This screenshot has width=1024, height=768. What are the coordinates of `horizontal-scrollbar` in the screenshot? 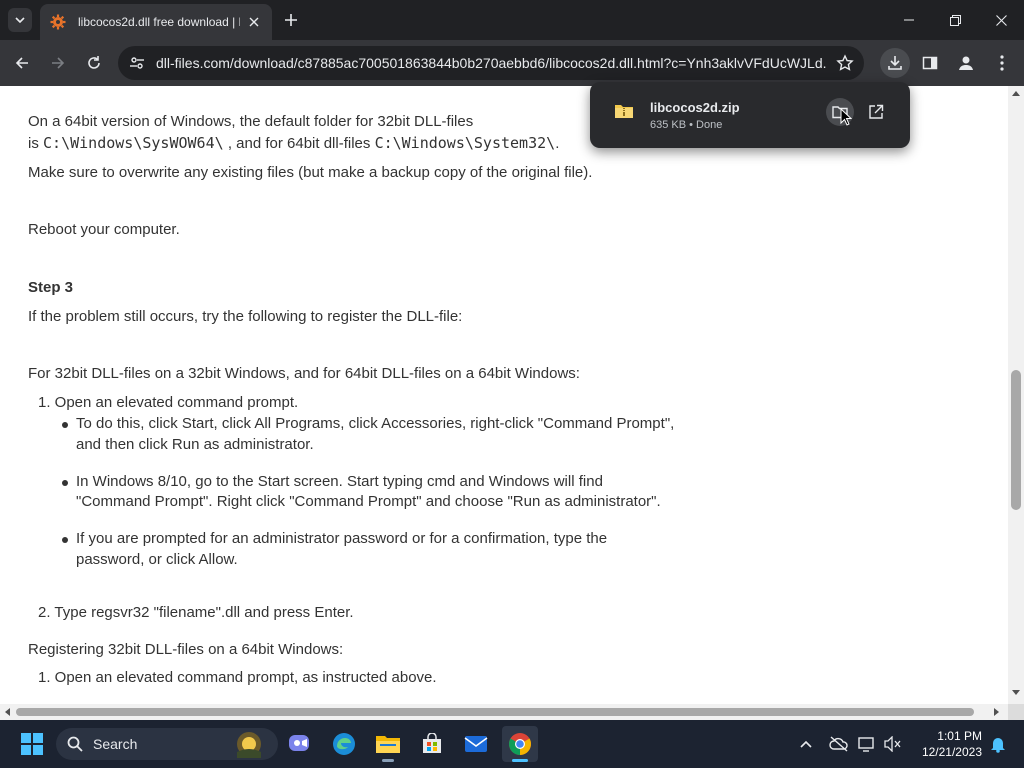 It's located at (504, 712).